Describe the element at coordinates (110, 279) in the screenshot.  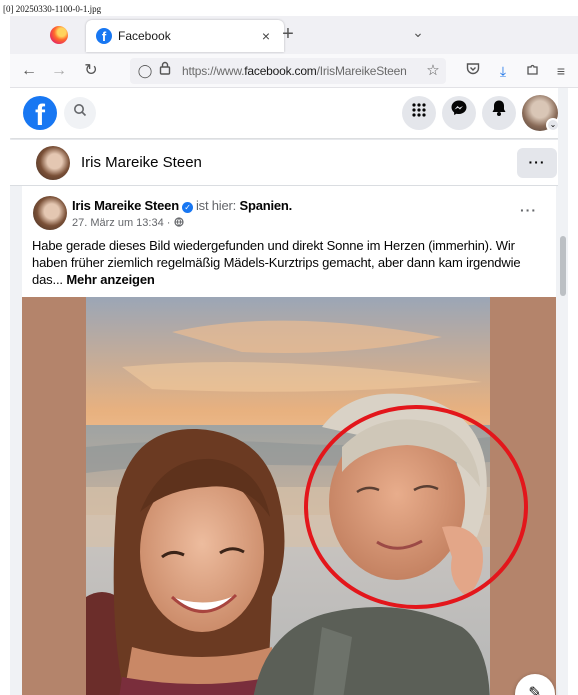
I see `see-more-link: Mehr anzeigen` at that location.